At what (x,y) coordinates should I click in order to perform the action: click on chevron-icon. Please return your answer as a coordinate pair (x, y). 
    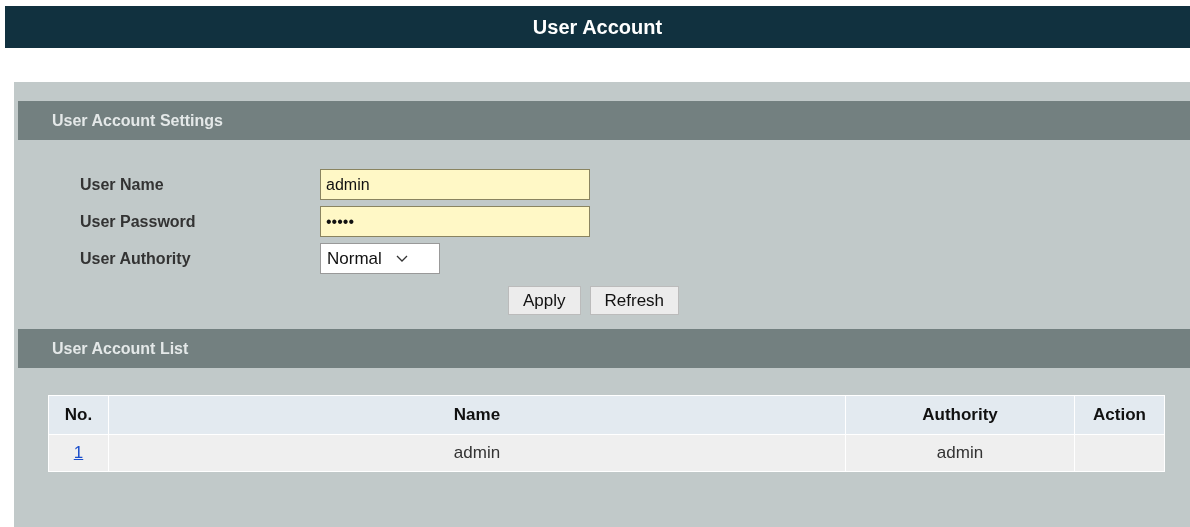
    Looking at the image, I should click on (401, 258).